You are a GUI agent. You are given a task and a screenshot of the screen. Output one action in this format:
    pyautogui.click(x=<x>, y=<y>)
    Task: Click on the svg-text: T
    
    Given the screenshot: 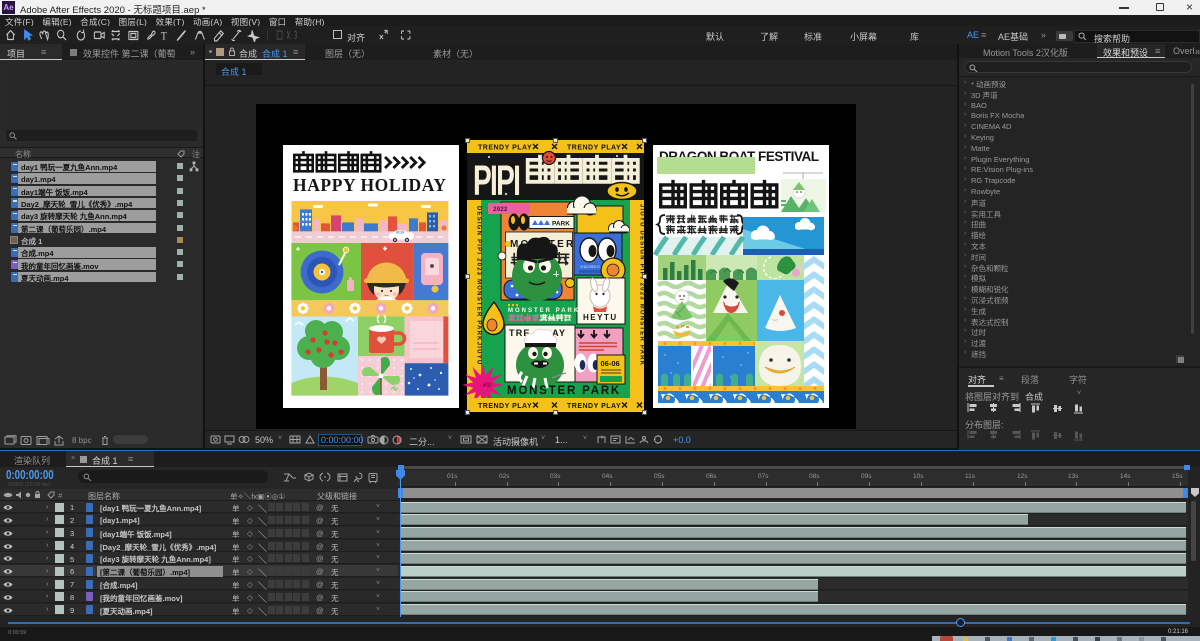 What is the action you would take?
    pyautogui.click(x=164, y=36)
    